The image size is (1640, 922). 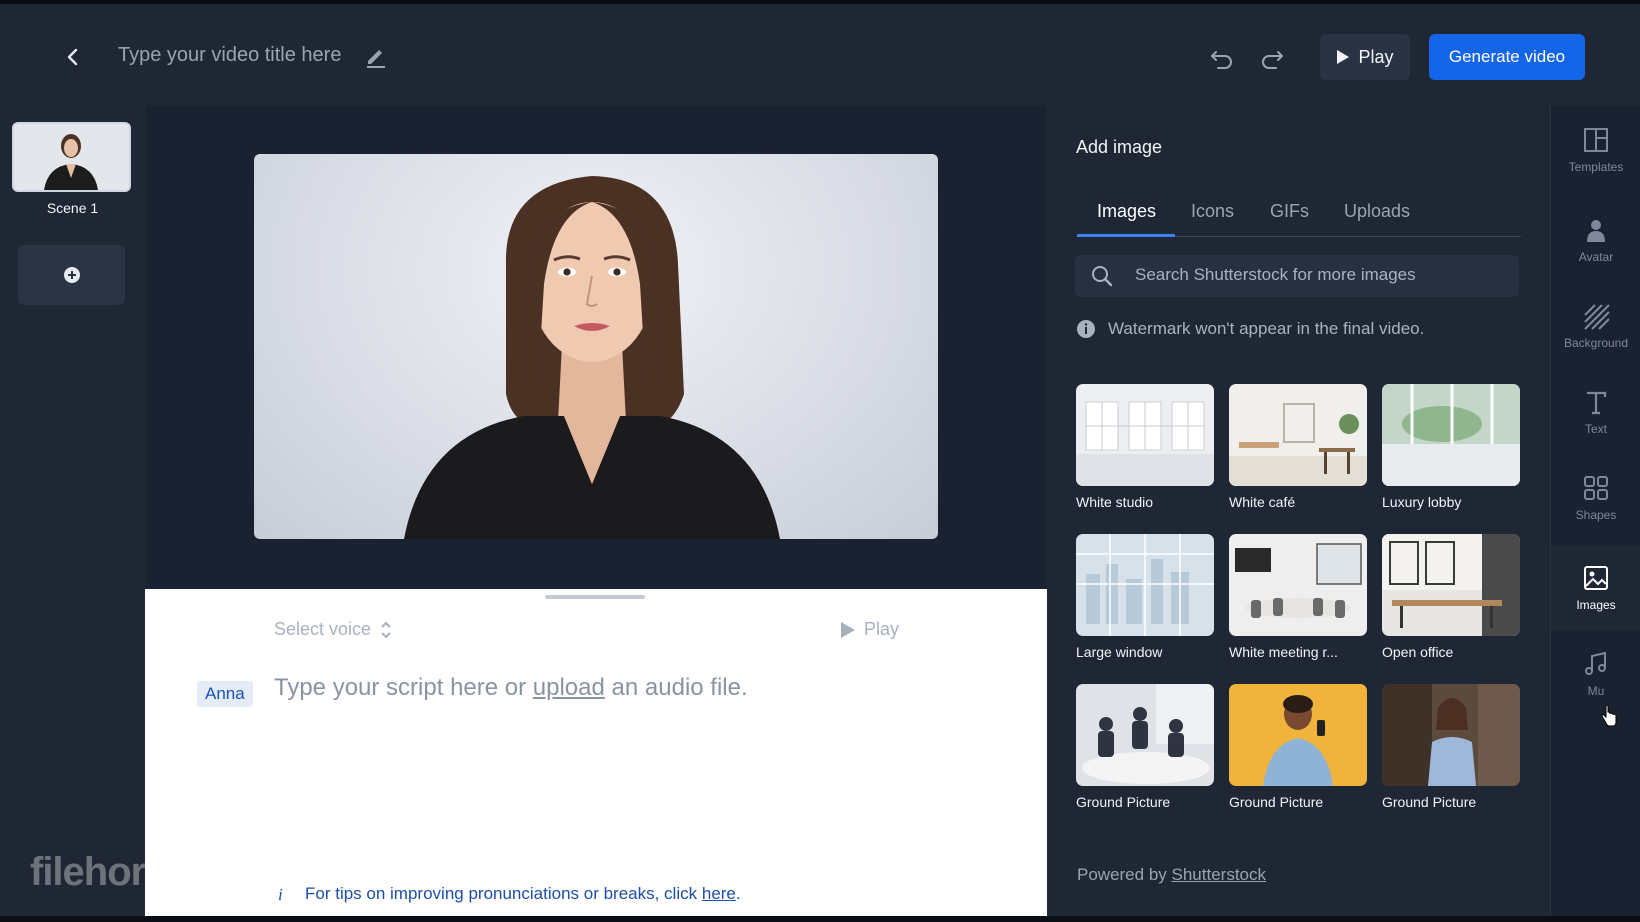 What do you see at coordinates (1086, 329) in the screenshot?
I see `info-circle-icon` at bounding box center [1086, 329].